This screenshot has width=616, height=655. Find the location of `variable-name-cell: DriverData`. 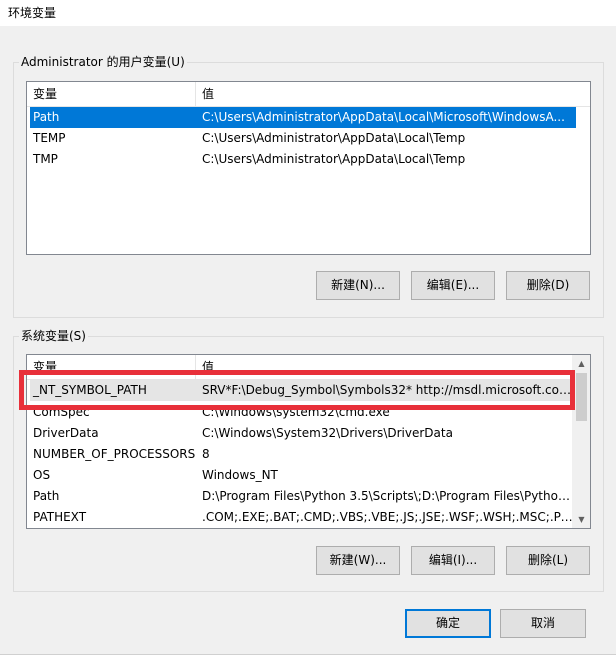

variable-name-cell: DriverData is located at coordinates (66, 433).